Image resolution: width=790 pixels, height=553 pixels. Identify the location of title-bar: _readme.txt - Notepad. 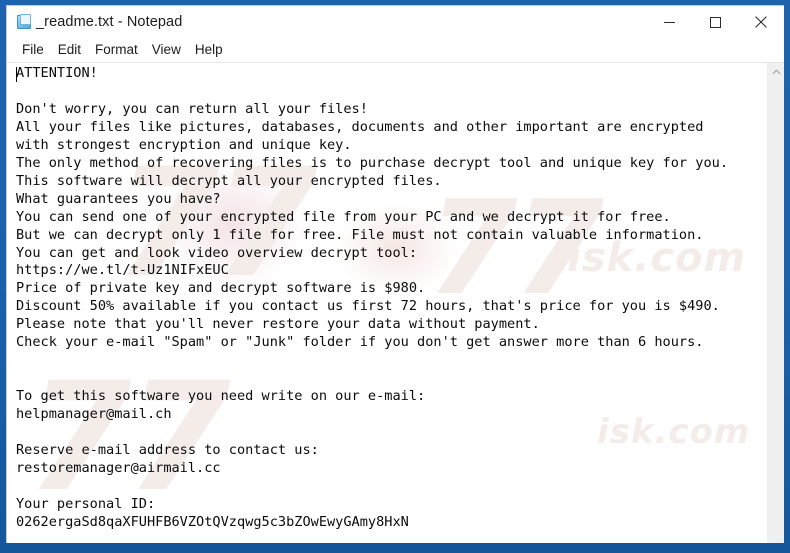
(395, 22).